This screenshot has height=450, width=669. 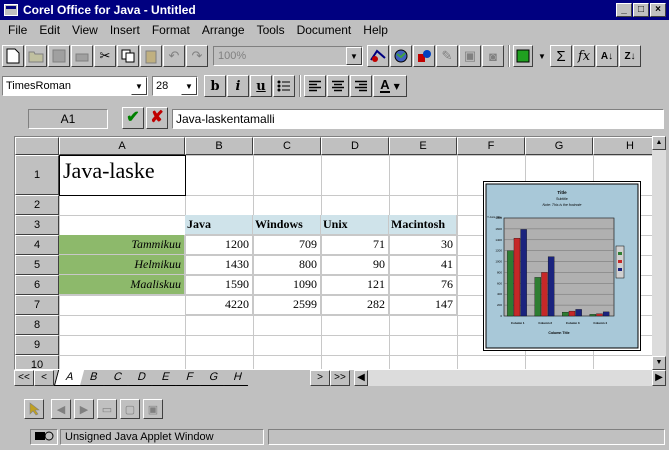 What do you see at coordinates (423, 305) in the screenshot?
I see `cell-e7: 147` at bounding box center [423, 305].